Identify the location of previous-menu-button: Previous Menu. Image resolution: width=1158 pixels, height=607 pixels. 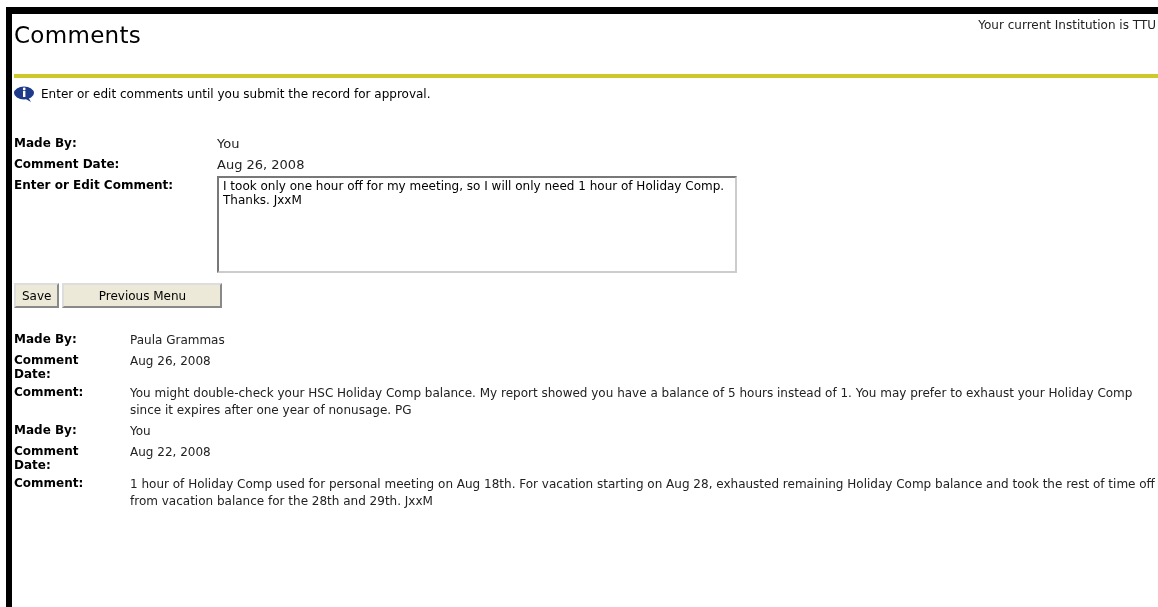
(142, 295).